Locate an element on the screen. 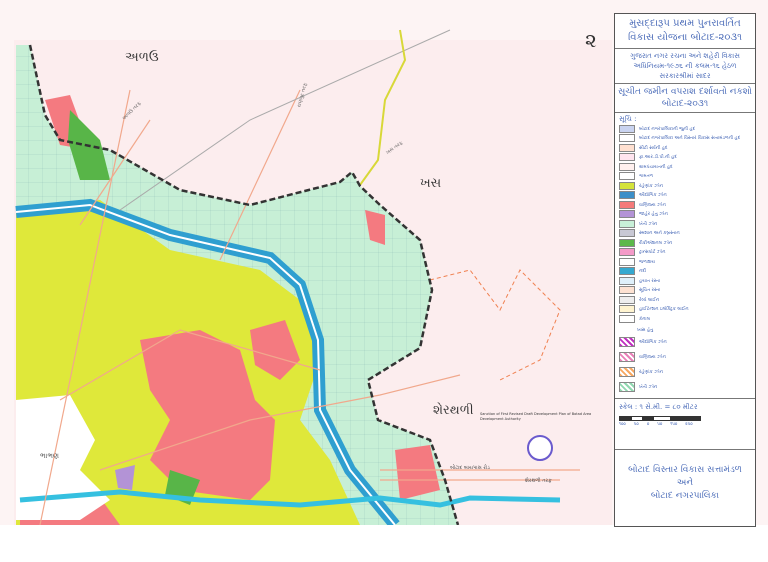 The width and height of the screenshot is (768, 562). legend-label: ફા.આર.ડી.પી.ની હદ is located at coordinates (658, 158).